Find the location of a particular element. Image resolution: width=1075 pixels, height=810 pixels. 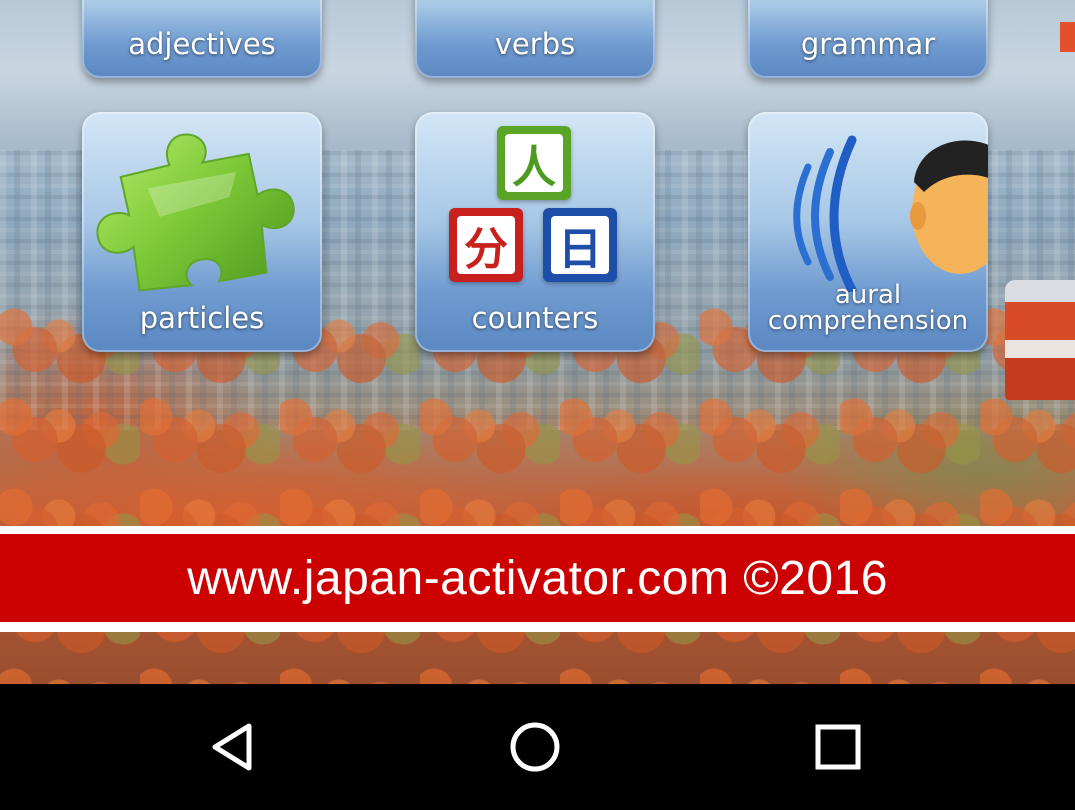

orange-flag is located at coordinates (1067, 37).